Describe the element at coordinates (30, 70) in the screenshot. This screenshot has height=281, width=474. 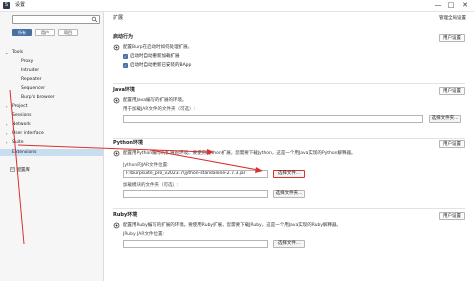
I see `tree-item-label: Intruder` at that location.